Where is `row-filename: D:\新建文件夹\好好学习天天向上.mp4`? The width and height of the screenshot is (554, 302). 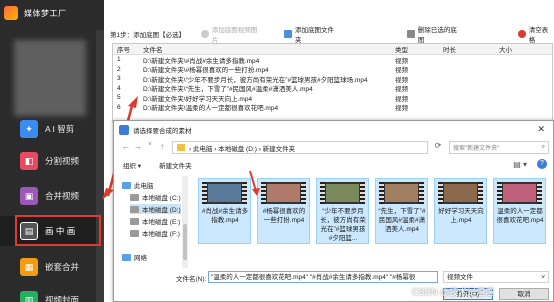
row-filename: D:\新建文件夹\好好学习天天向上.mp4 is located at coordinates (198, 99).